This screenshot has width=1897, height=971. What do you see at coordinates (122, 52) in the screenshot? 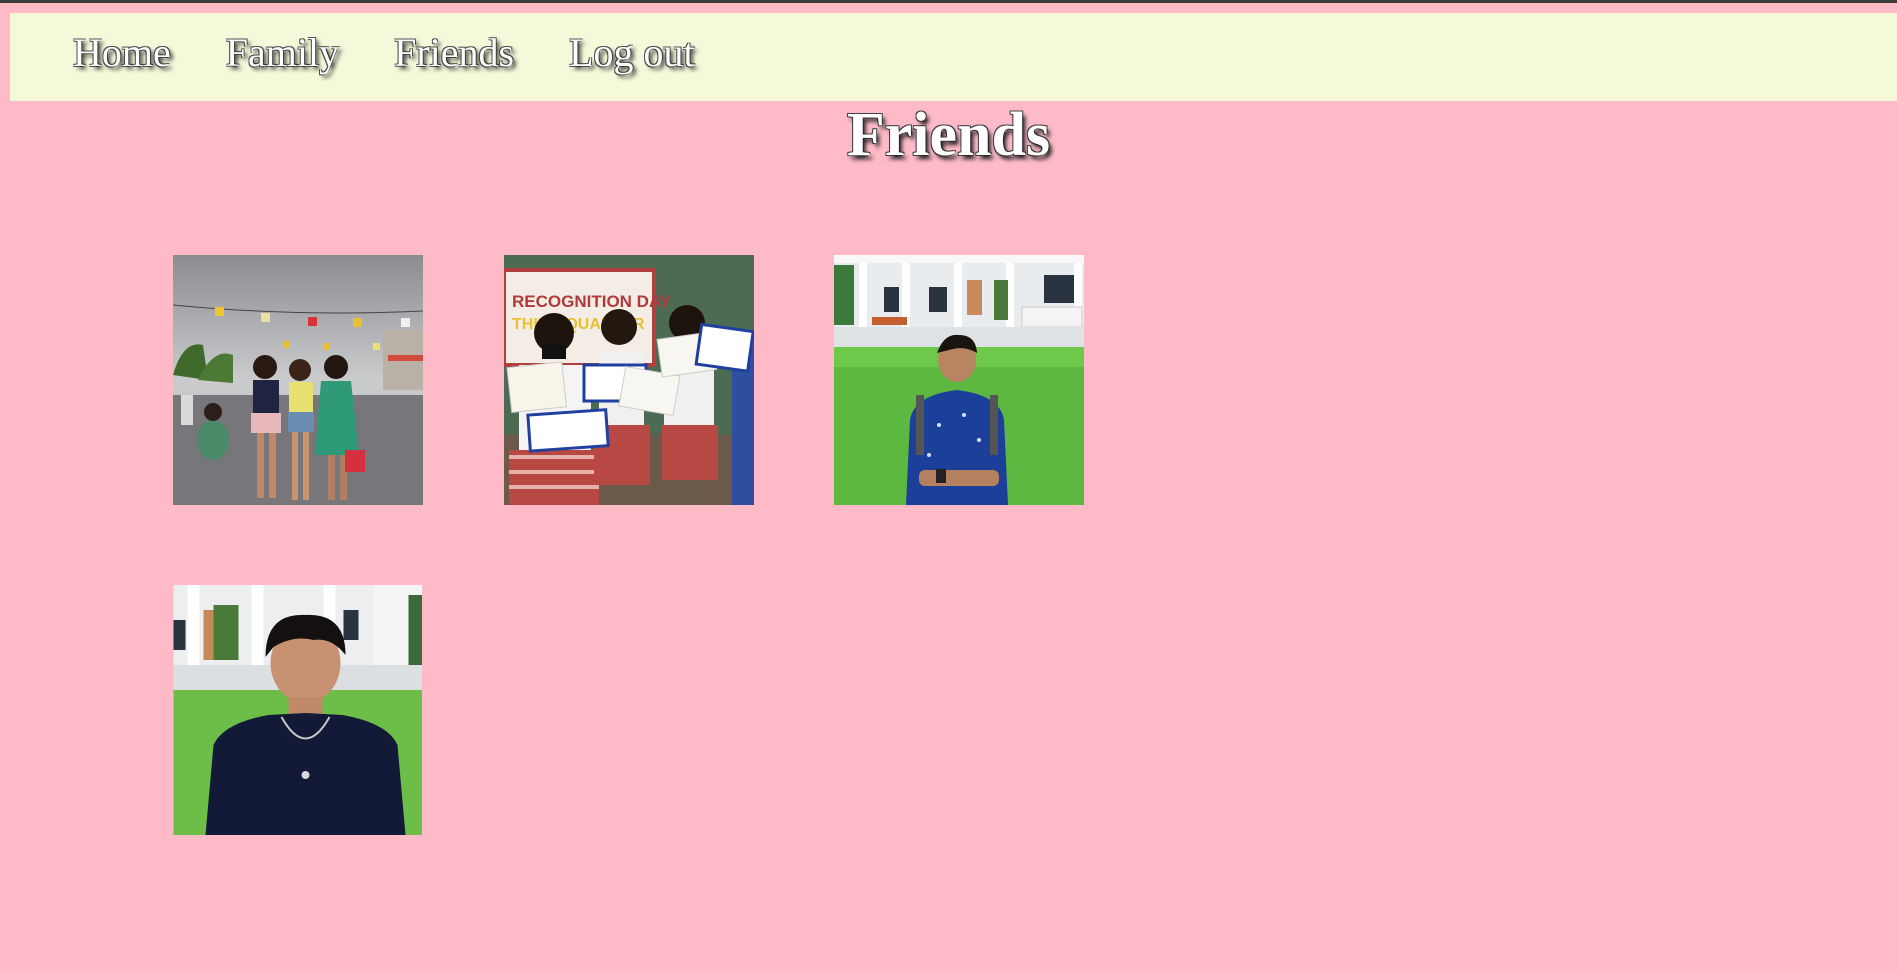
I see `nav-home-link: Home` at bounding box center [122, 52].